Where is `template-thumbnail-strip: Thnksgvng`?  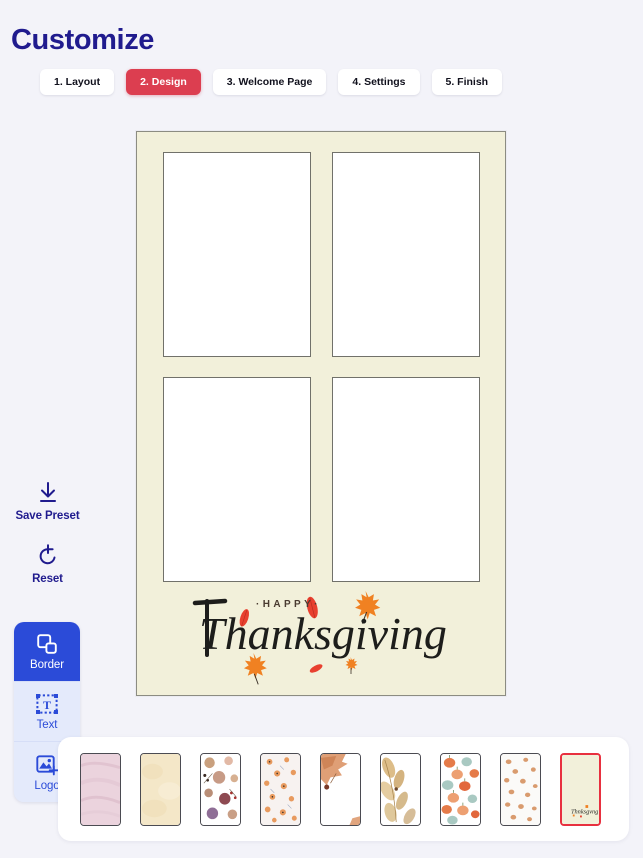 template-thumbnail-strip: Thnksgvng is located at coordinates (343, 789).